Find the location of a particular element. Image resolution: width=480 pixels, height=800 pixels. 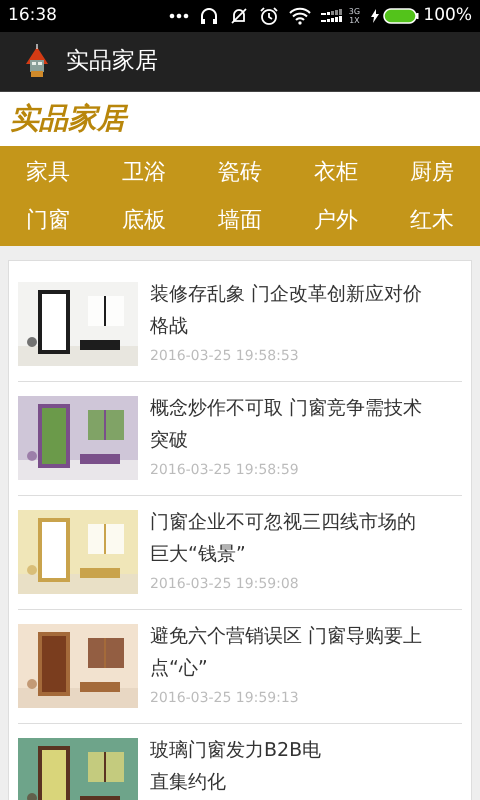

category-link: 底板 is located at coordinates (144, 220).